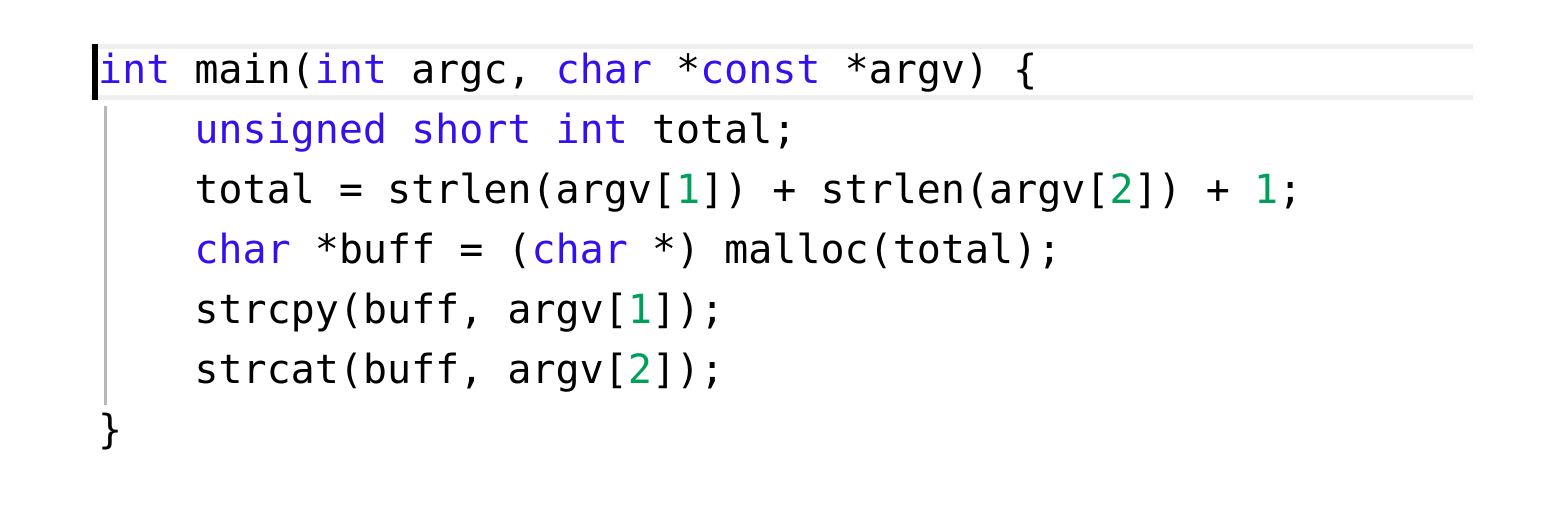  What do you see at coordinates (110, 430) in the screenshot?
I see `code-token-plain: }` at bounding box center [110, 430].